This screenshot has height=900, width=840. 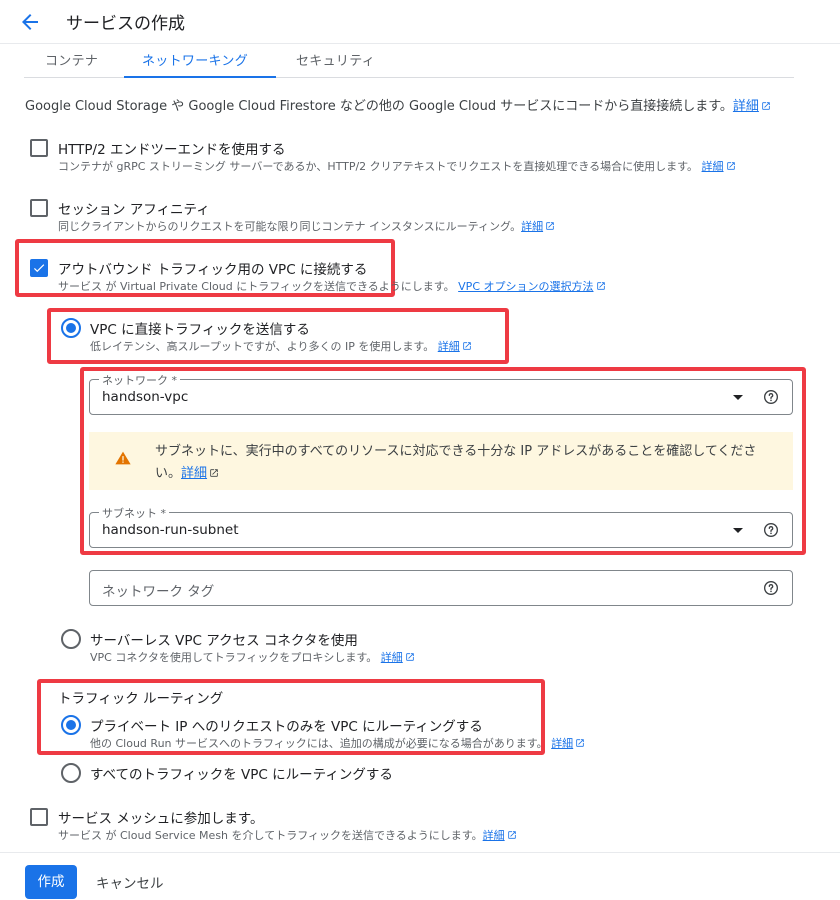 I want to click on tab-networking: ネットワーキング, so click(x=195, y=59).